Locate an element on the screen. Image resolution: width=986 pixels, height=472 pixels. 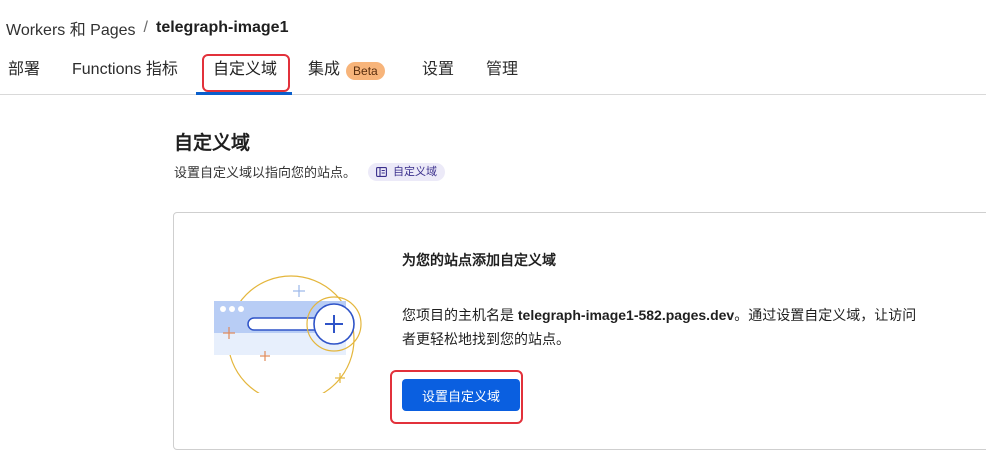
breadcrumb-current: telegraph-image1 is located at coordinates (222, 27).